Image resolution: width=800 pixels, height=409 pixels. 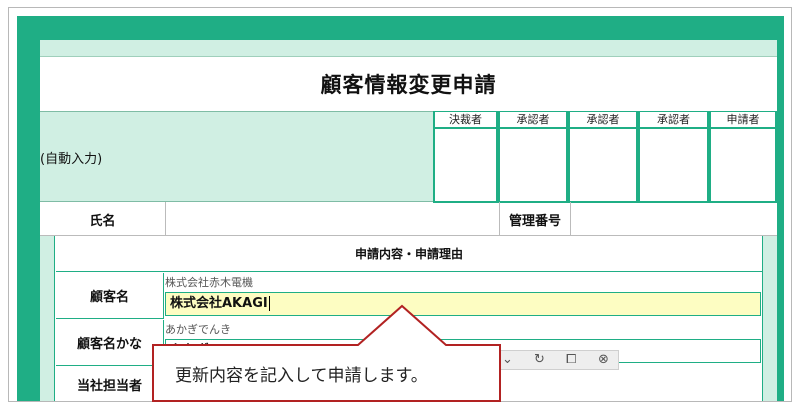 I want to click on chevron-down-icon: ⌄, so click(x=507, y=359).